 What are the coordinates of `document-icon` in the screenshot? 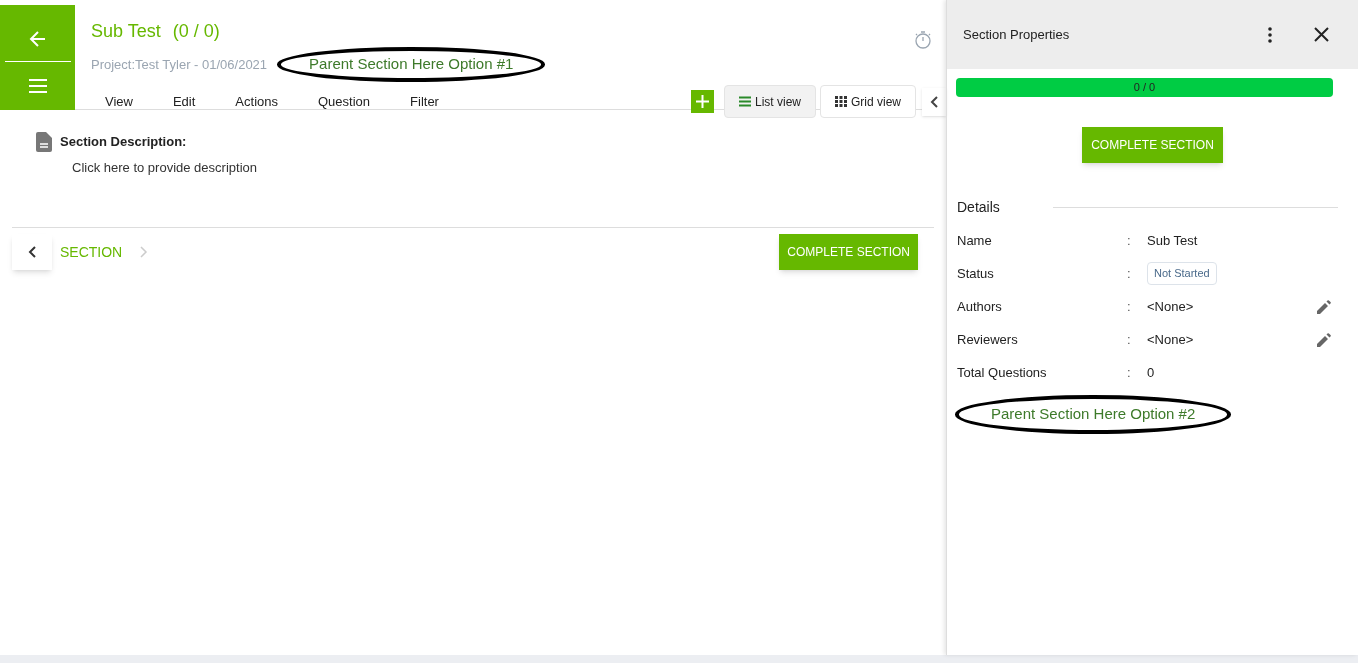 It's located at (44, 142).